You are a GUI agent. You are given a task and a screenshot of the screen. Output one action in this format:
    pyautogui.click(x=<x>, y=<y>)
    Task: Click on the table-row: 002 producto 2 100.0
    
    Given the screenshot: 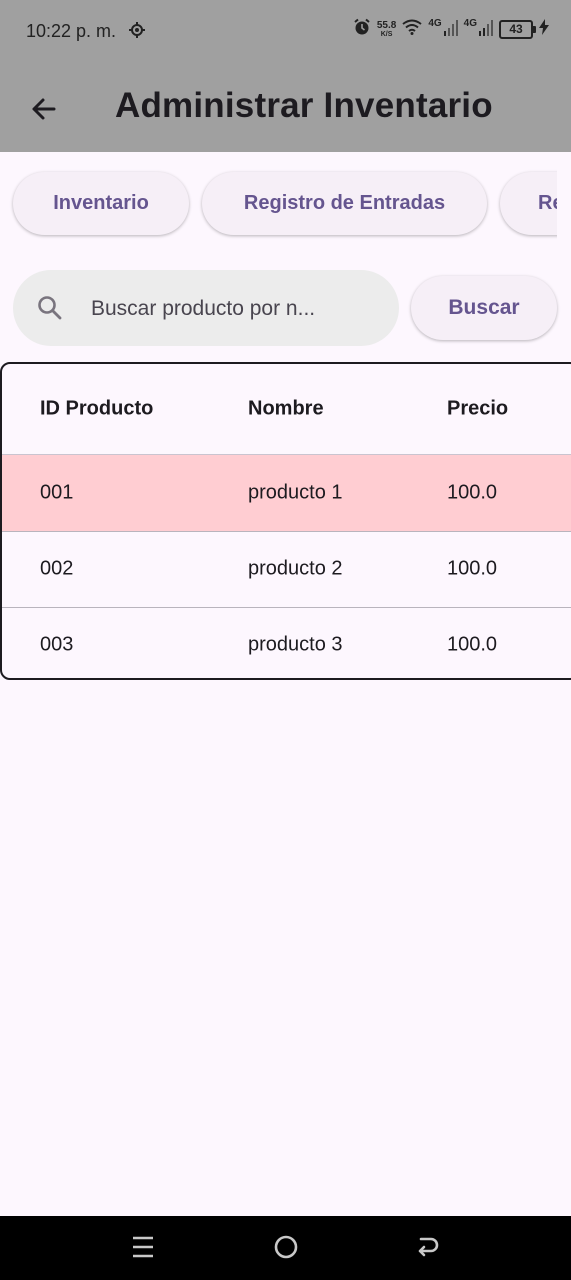 What is the action you would take?
    pyautogui.click(x=286, y=569)
    